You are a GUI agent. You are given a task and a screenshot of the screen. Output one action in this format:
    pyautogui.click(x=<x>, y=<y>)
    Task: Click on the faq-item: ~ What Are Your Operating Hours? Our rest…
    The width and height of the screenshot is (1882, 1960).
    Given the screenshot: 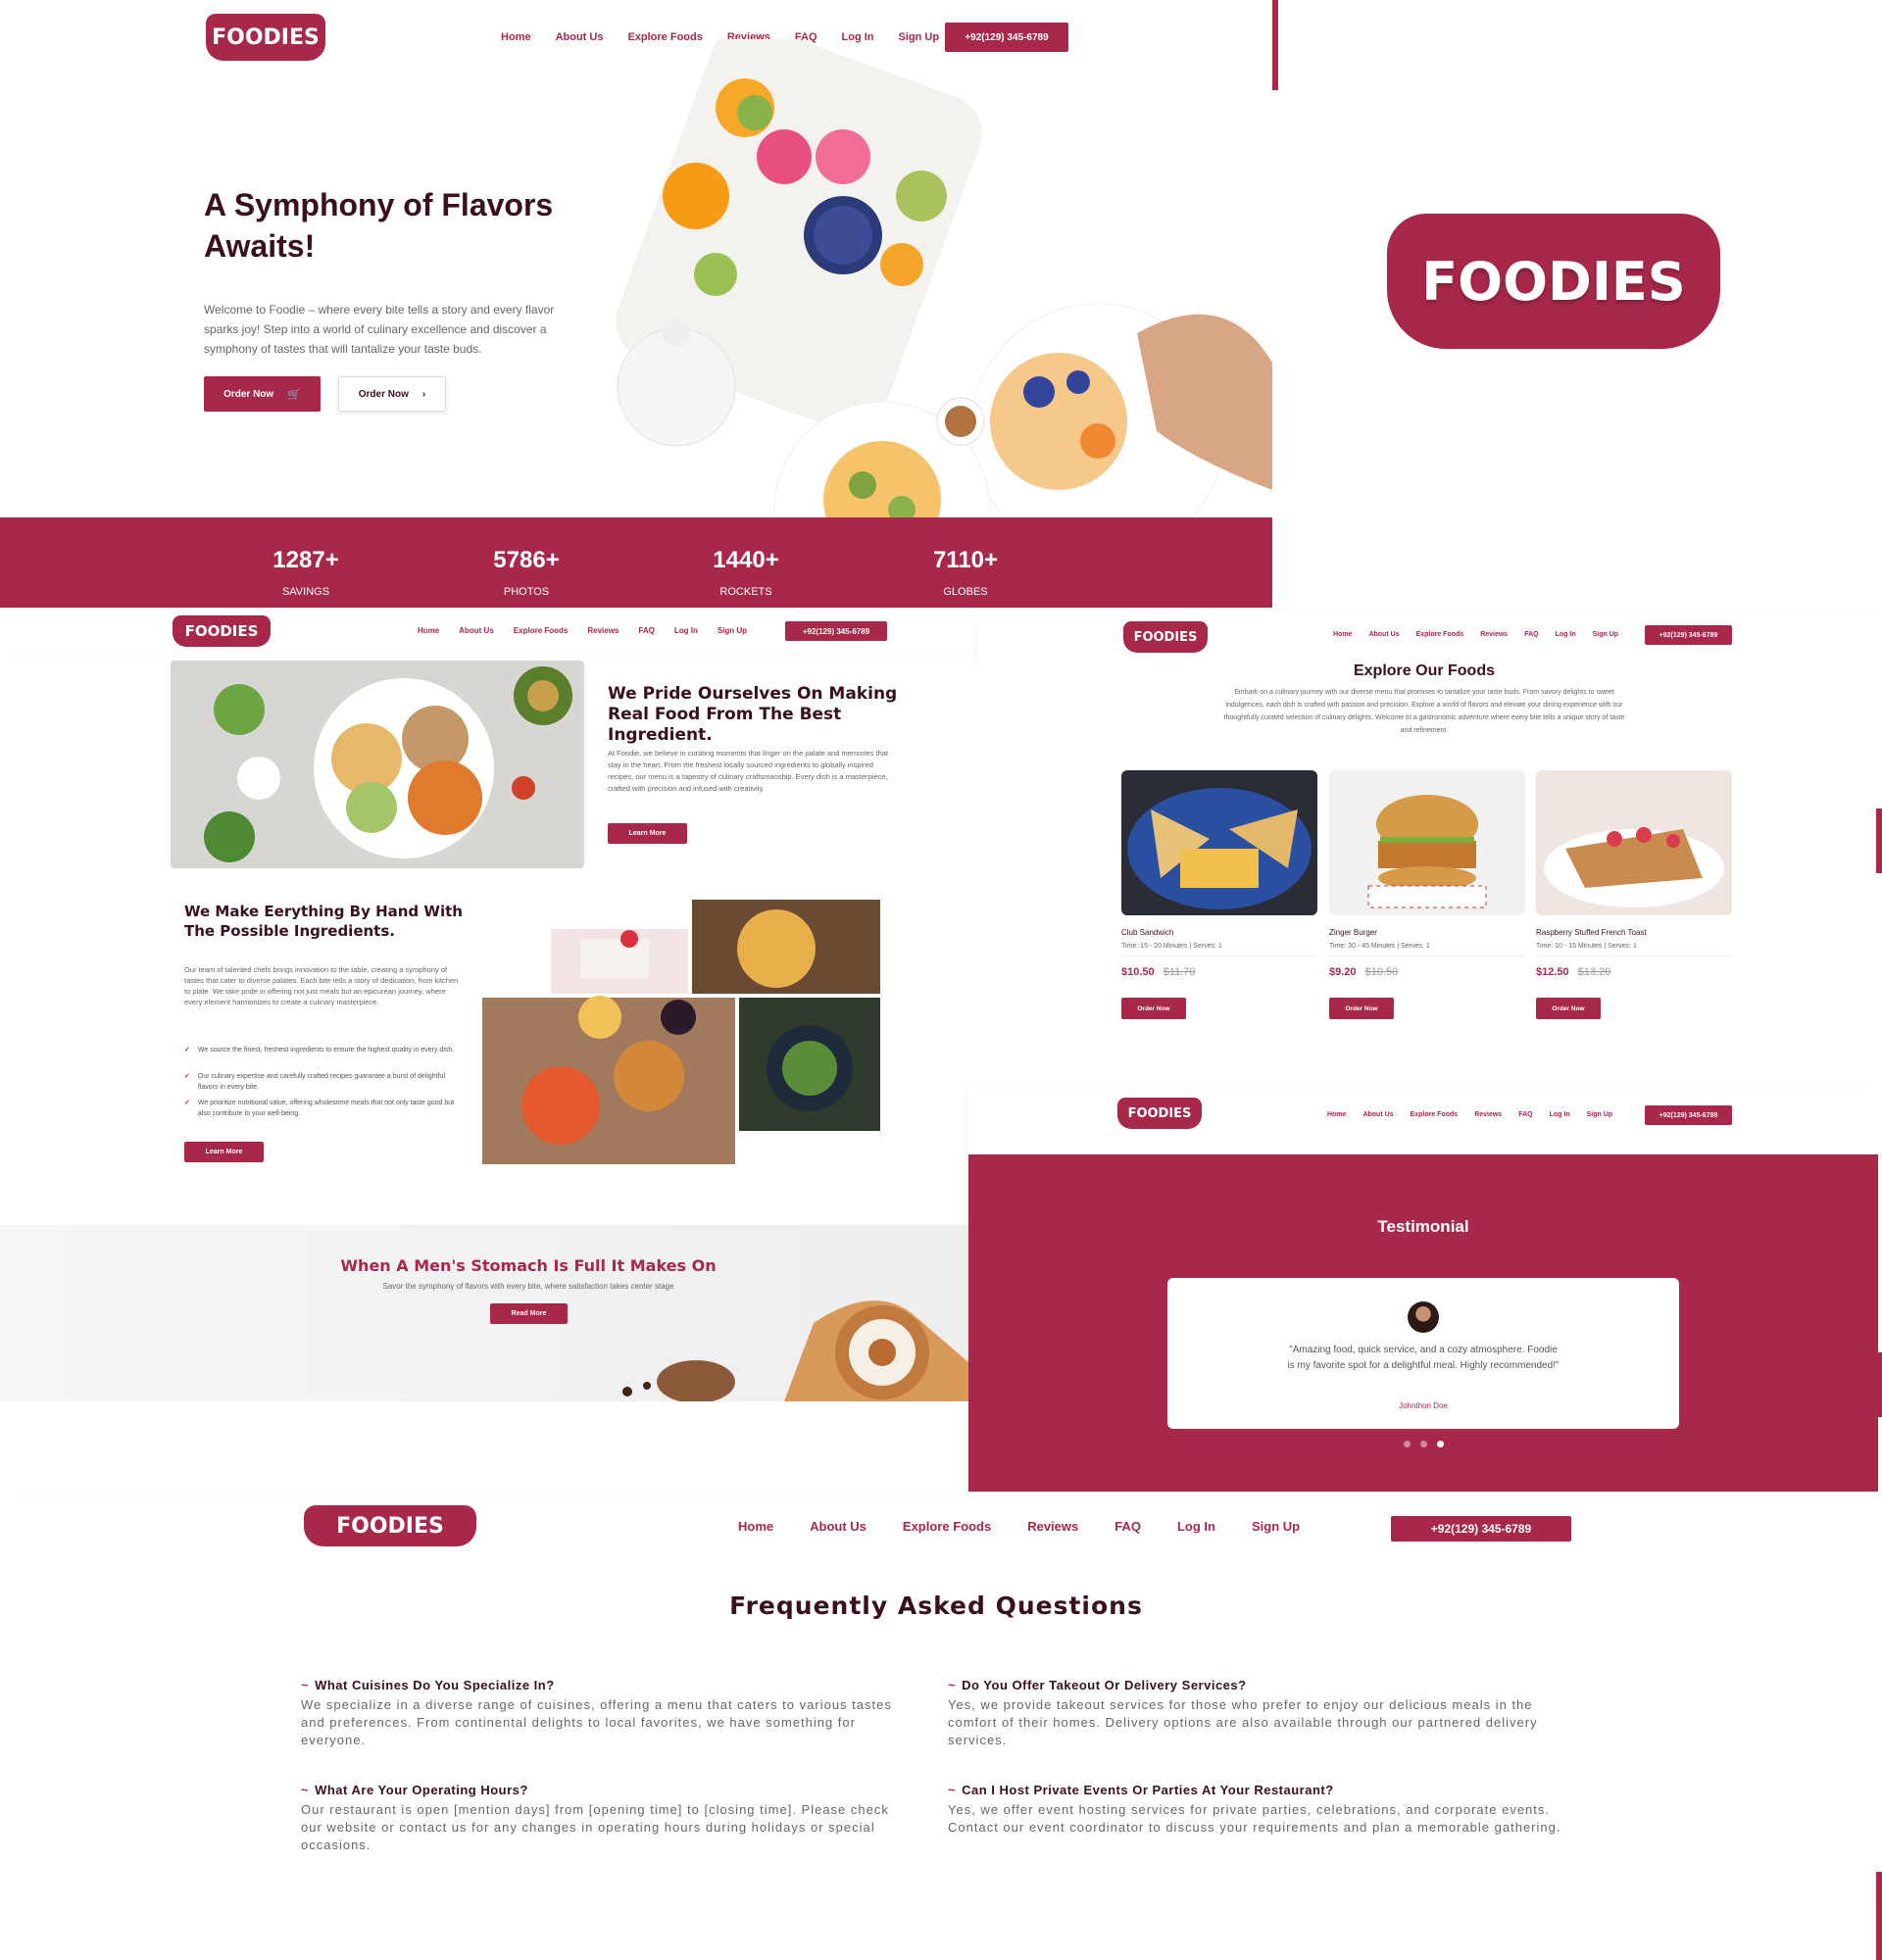 What is the action you would take?
    pyautogui.click(x=605, y=1818)
    